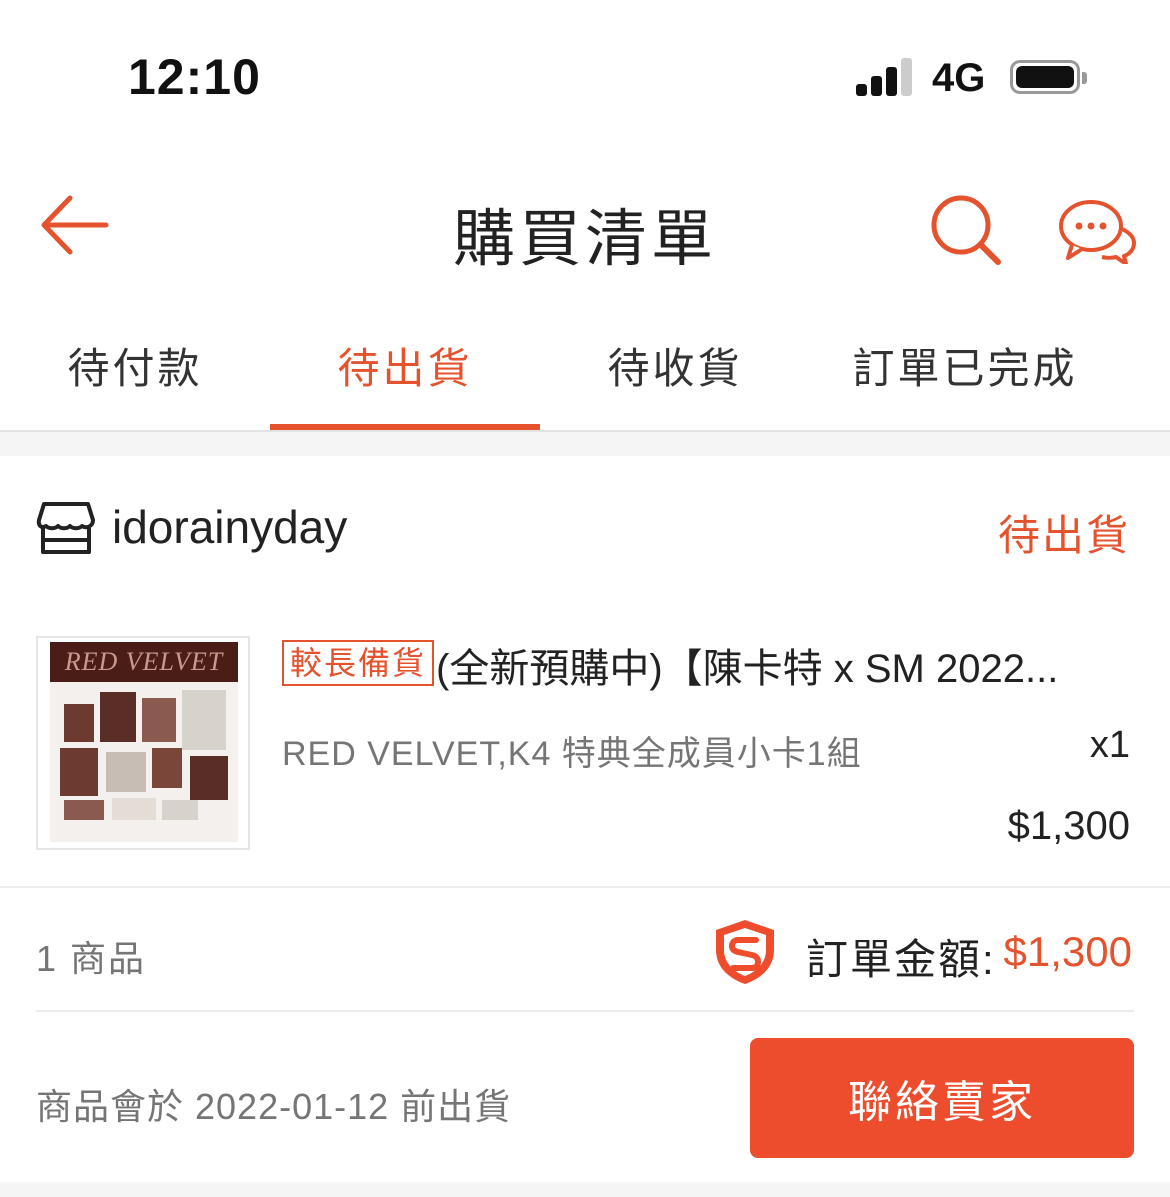 This screenshot has width=1170, height=1197. What do you see at coordinates (144, 762) in the screenshot?
I see `product-image-collage` at bounding box center [144, 762].